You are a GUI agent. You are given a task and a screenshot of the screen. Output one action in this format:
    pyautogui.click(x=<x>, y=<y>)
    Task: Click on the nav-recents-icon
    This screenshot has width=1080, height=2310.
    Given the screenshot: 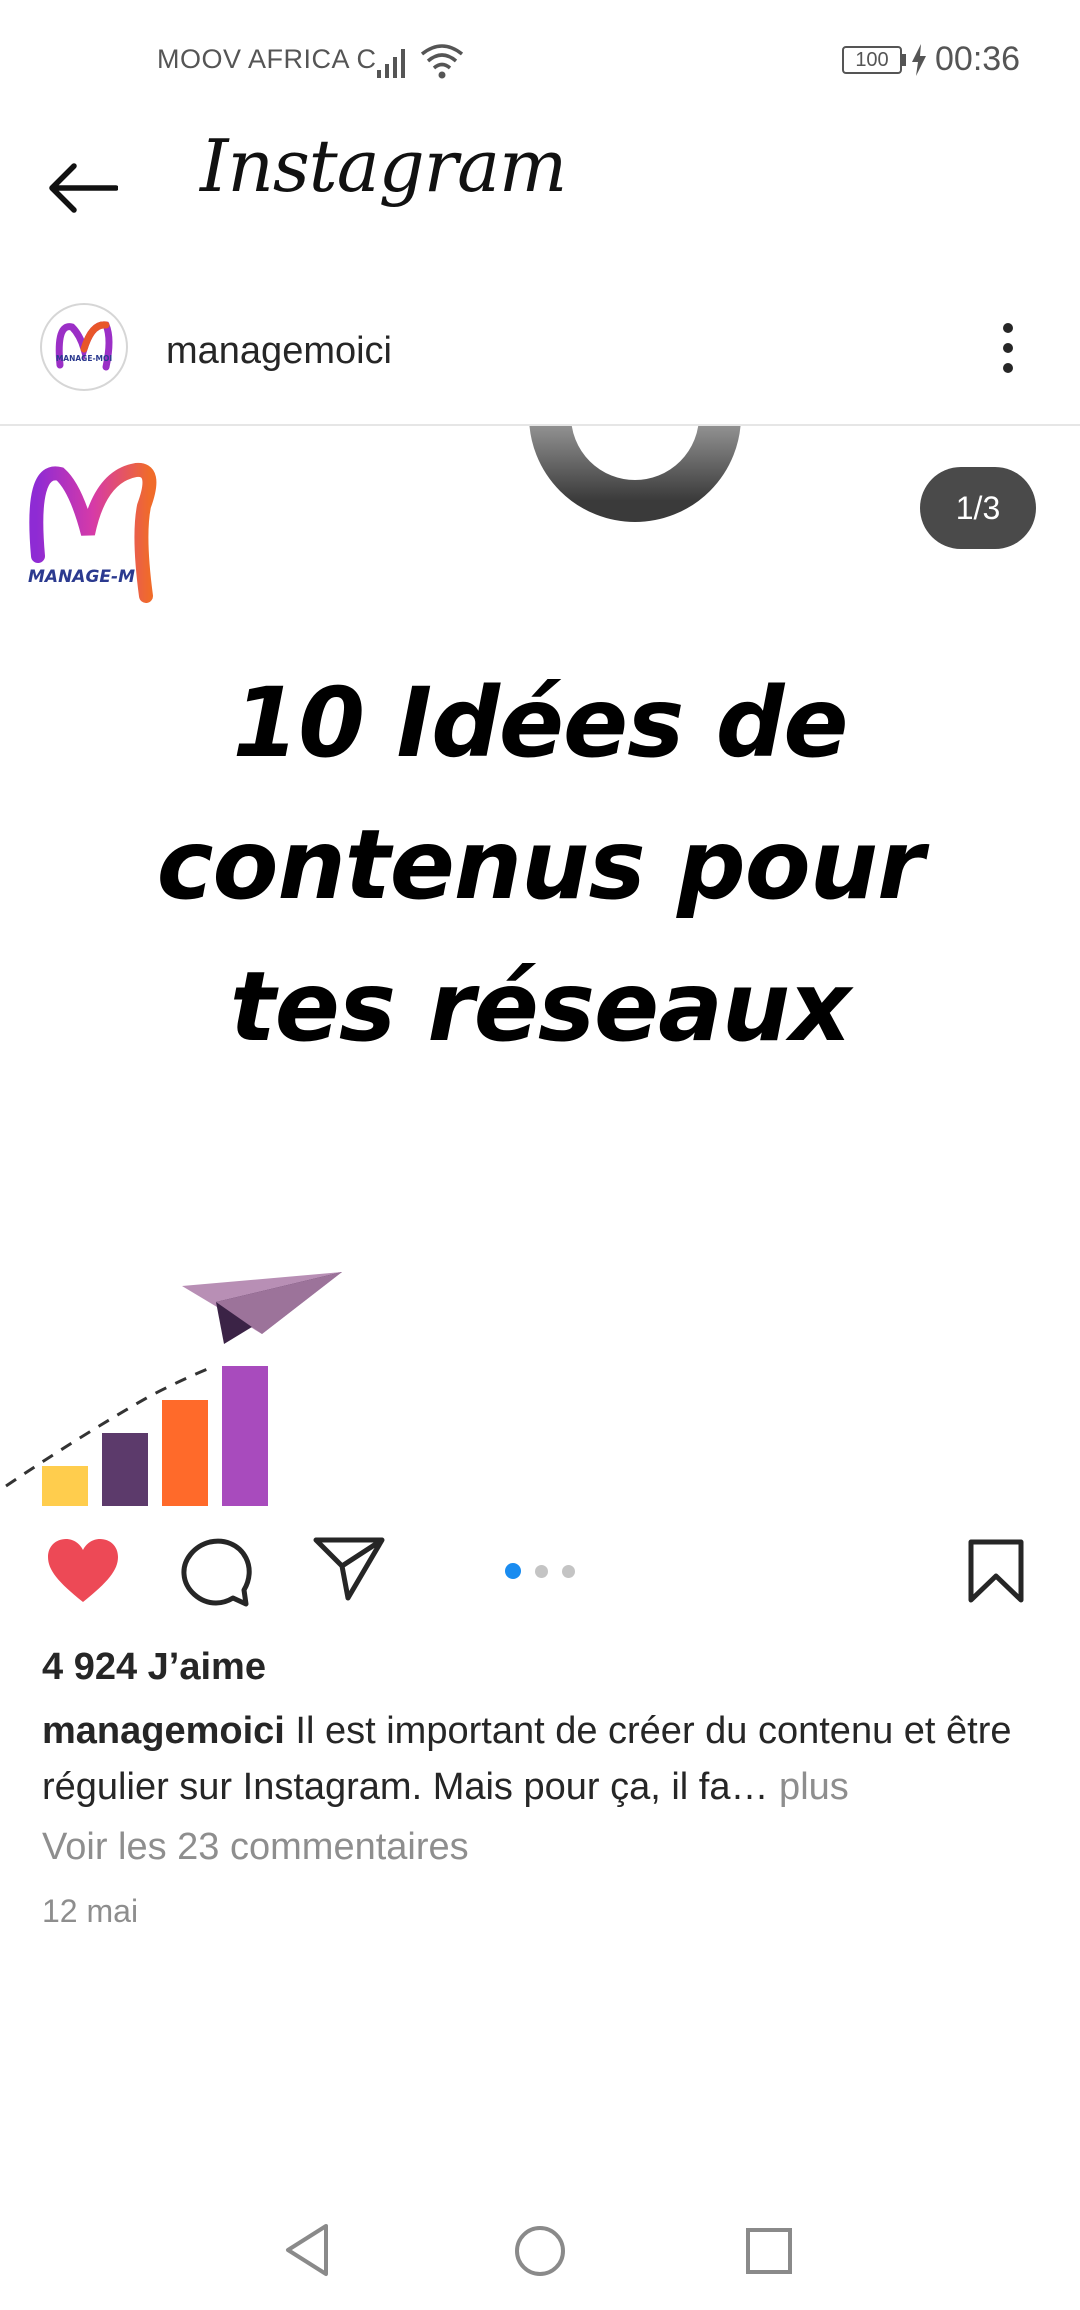 What is the action you would take?
    pyautogui.click(x=769, y=2253)
    